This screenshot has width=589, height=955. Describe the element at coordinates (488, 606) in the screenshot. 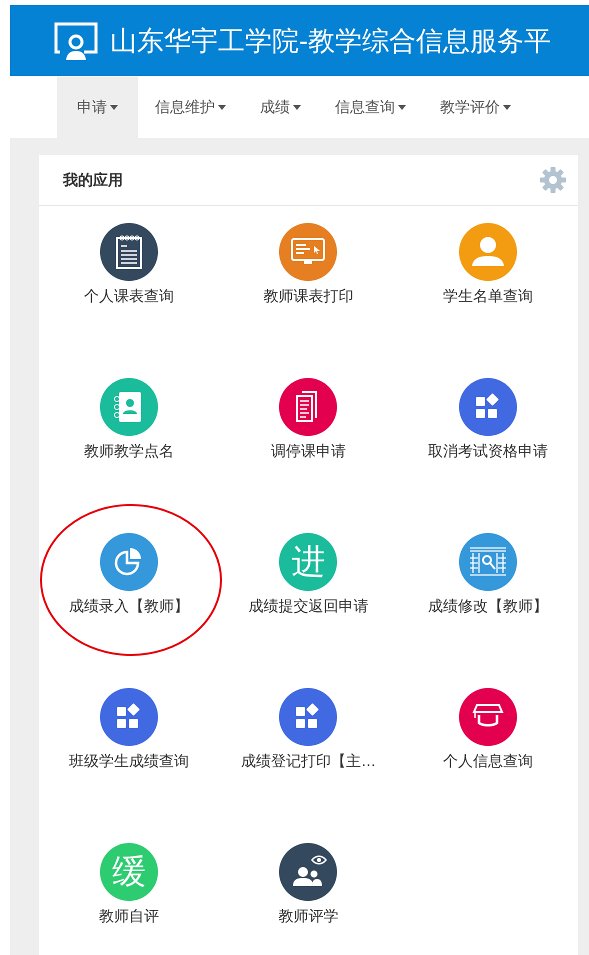

I see `app-label: 成绩修改【教师】` at that location.